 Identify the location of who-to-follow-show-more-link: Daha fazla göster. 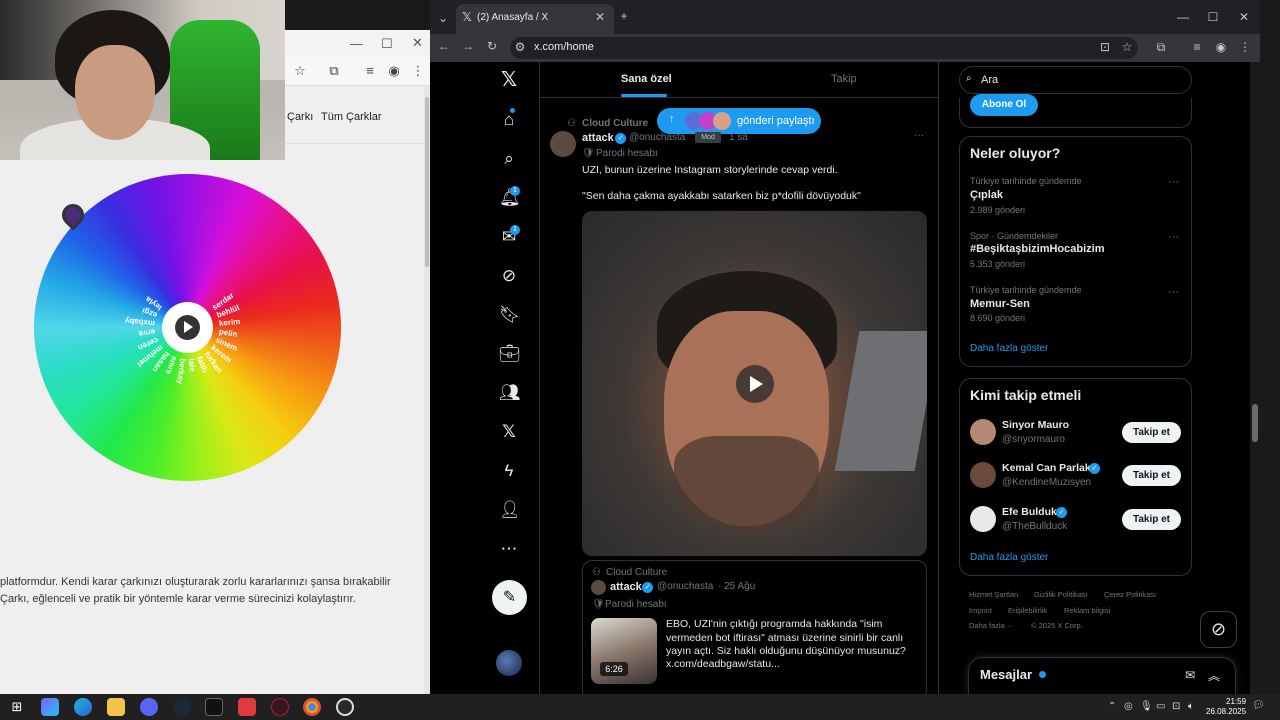
(1009, 557).